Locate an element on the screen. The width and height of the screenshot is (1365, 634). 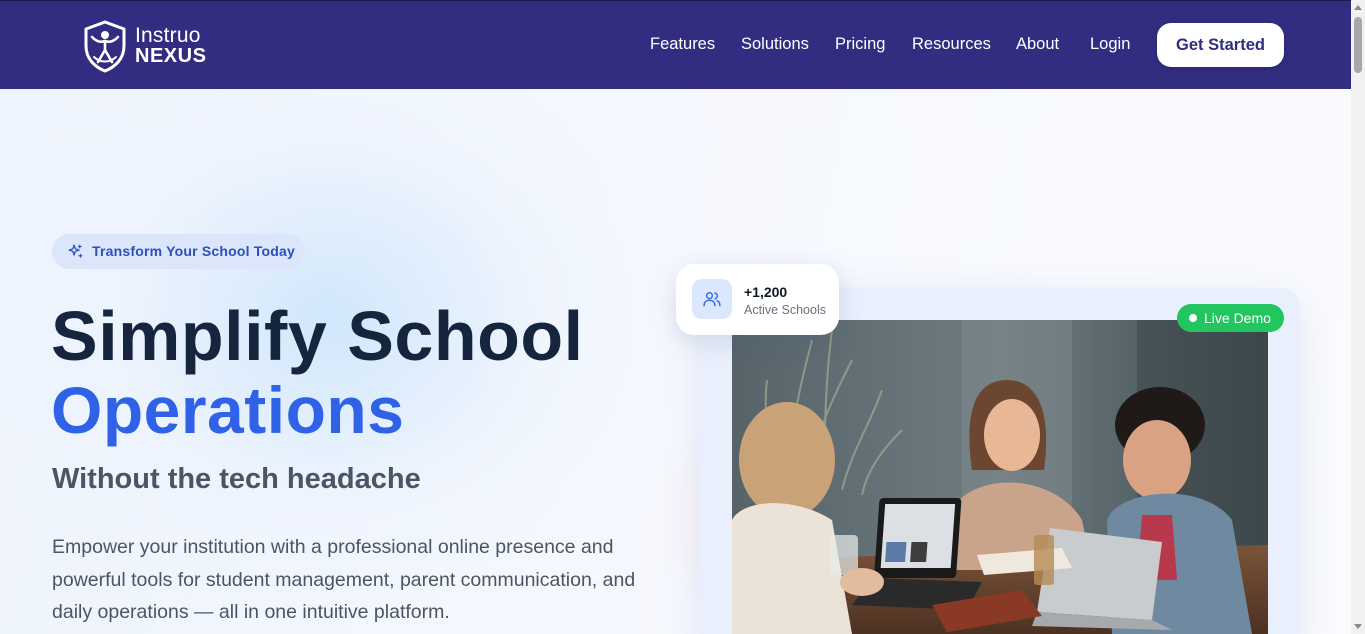
sparkles-icon is located at coordinates (75, 251).